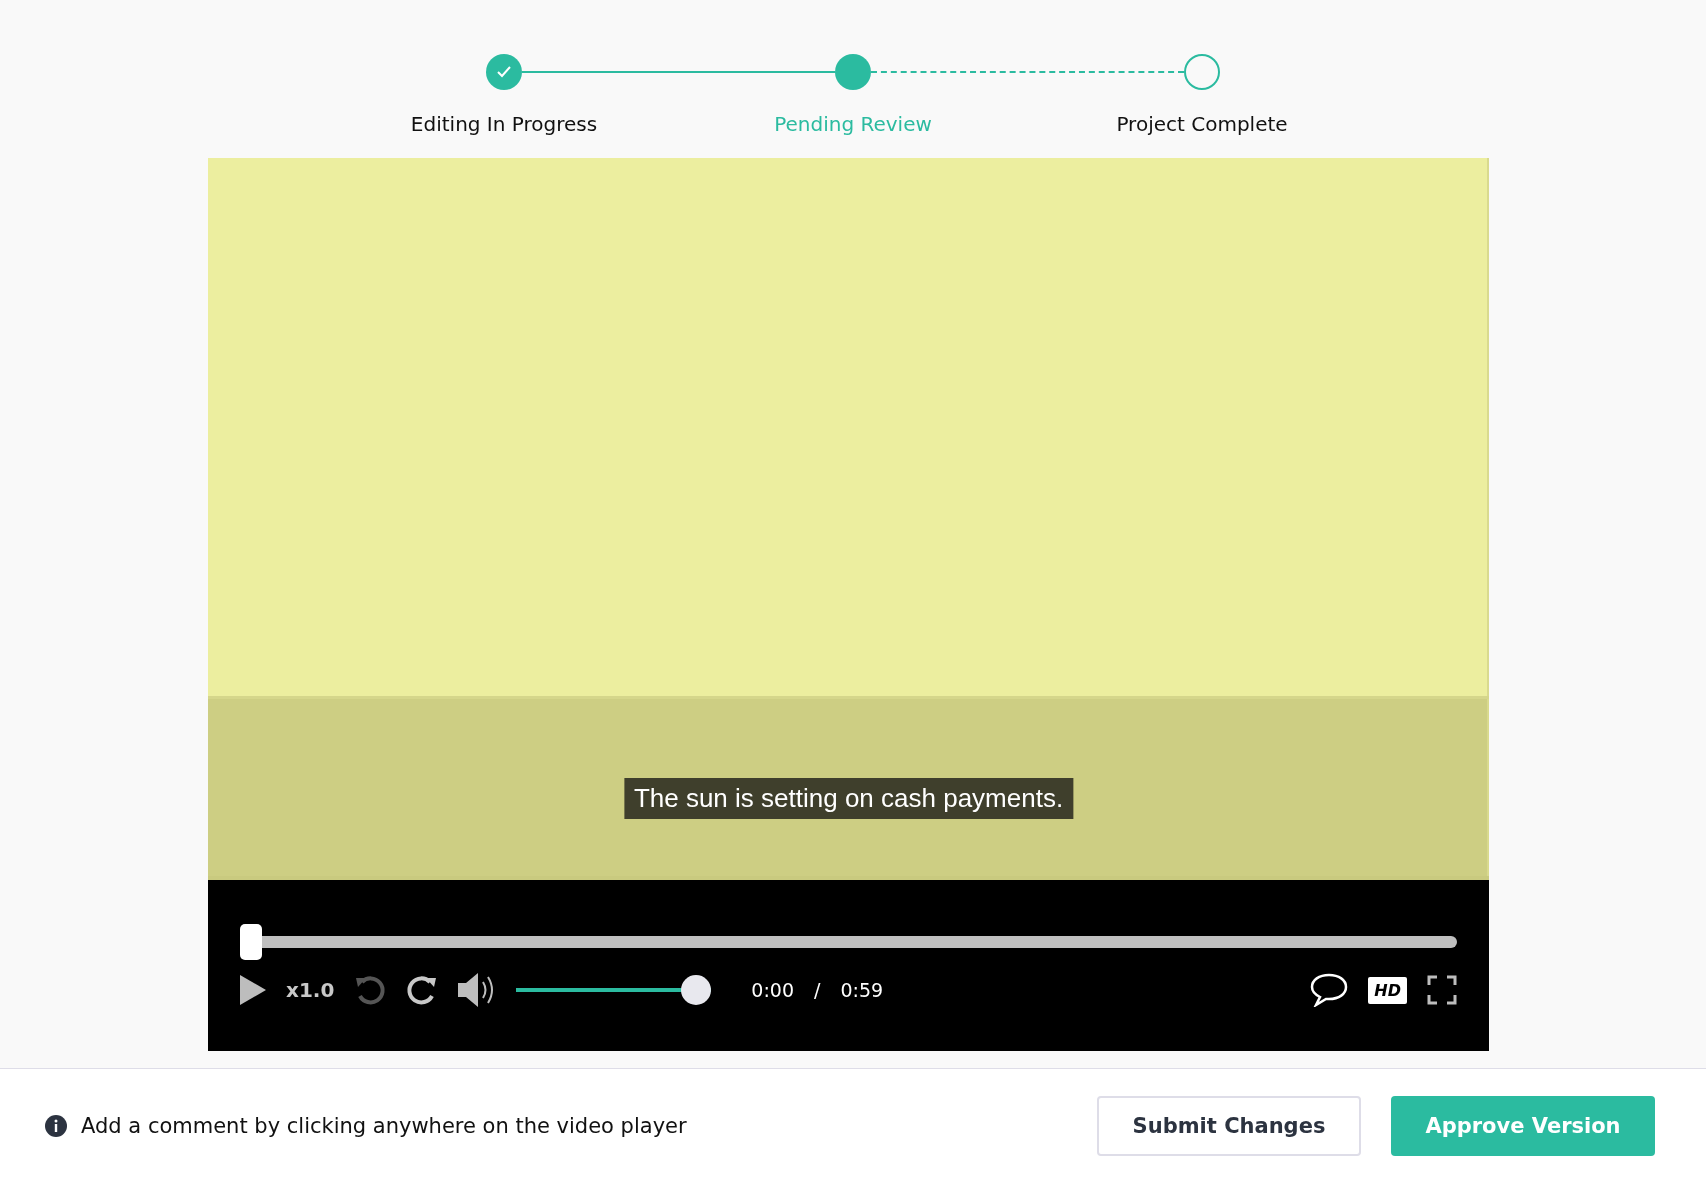 The height and width of the screenshot is (1182, 1706). What do you see at coordinates (1442, 990) in the screenshot?
I see `fullscreen-icon` at bounding box center [1442, 990].